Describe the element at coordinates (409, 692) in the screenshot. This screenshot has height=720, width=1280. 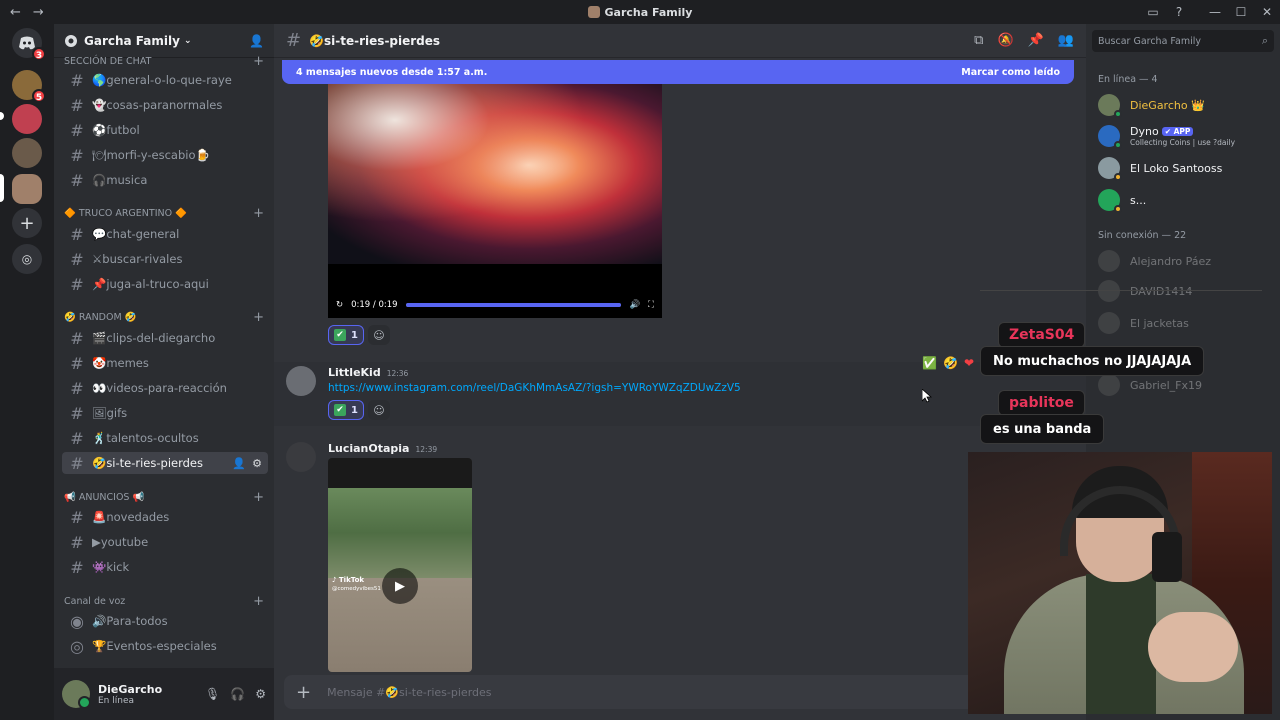
I see `message-input: Mensaje #🤣si-te-ries-pierdes` at that location.